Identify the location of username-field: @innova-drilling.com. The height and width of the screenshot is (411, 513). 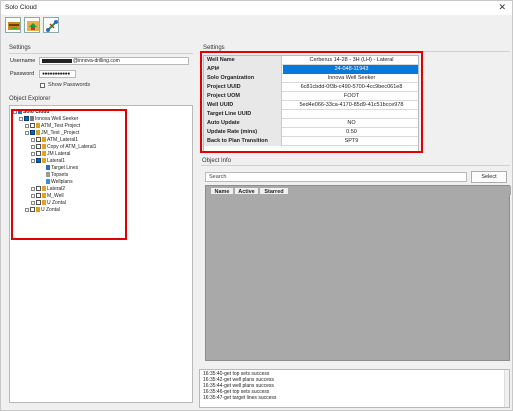
(114, 61).